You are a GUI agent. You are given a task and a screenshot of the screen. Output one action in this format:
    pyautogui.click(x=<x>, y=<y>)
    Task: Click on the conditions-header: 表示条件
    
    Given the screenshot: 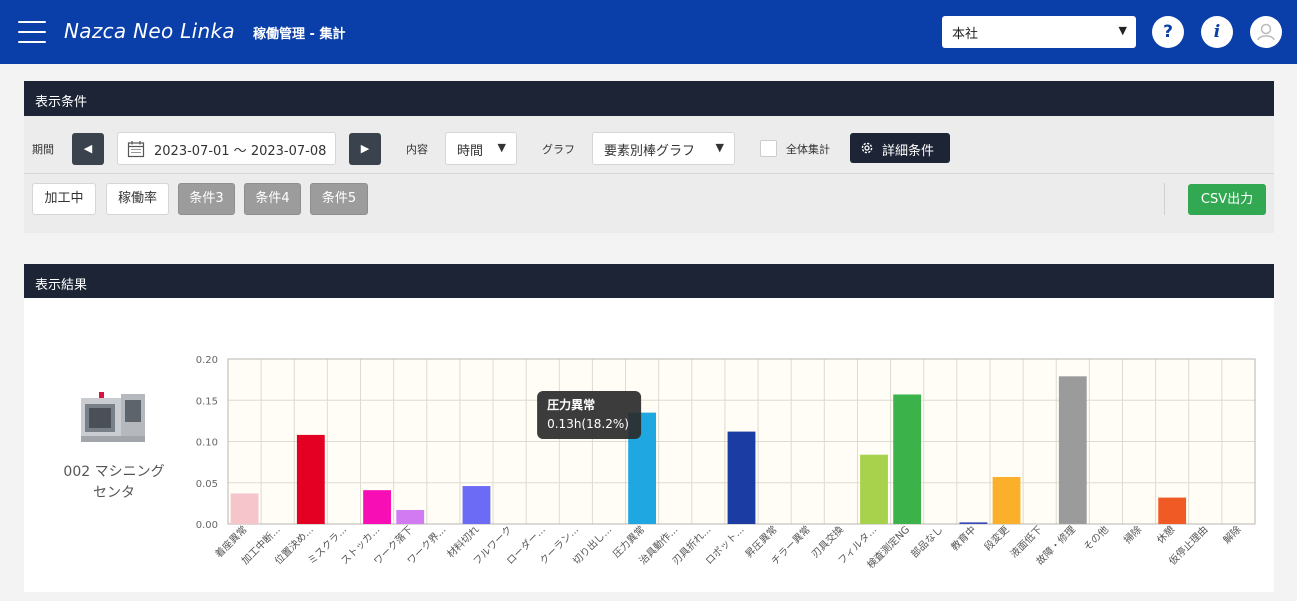 What is the action you would take?
    pyautogui.click(x=649, y=98)
    